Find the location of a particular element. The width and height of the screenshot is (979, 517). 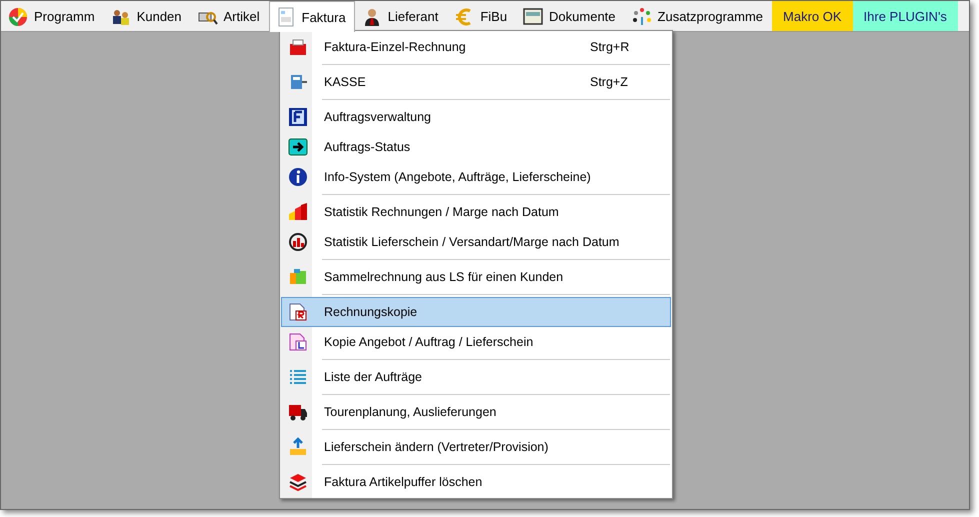

menu-bar-item: Lieferant is located at coordinates (401, 16).